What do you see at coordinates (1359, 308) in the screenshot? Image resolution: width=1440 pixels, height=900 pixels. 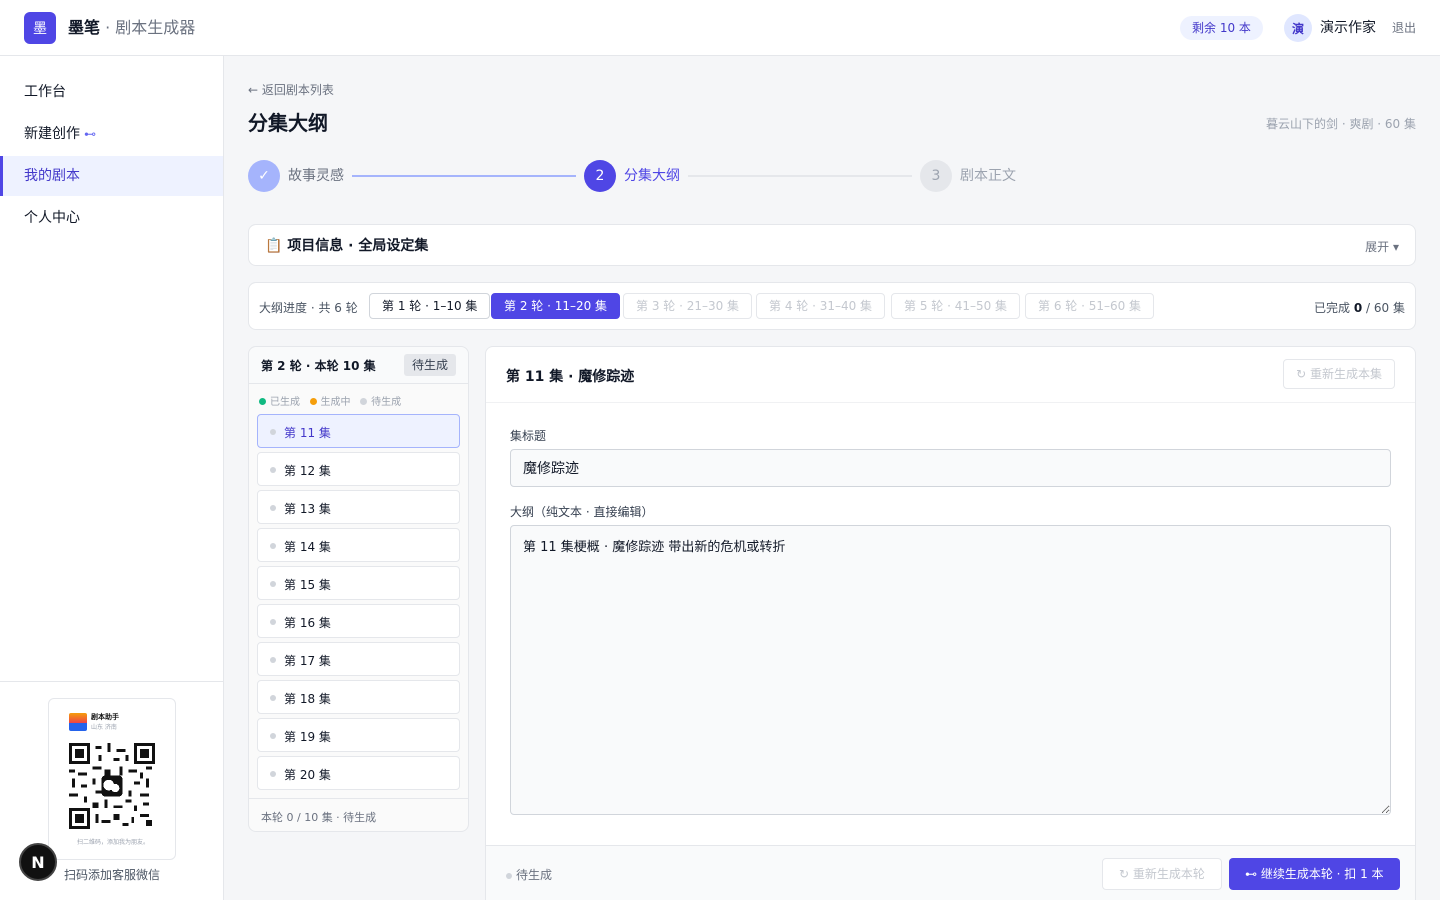 I see `completed-count: 已完成 0 / 60 集` at bounding box center [1359, 308].